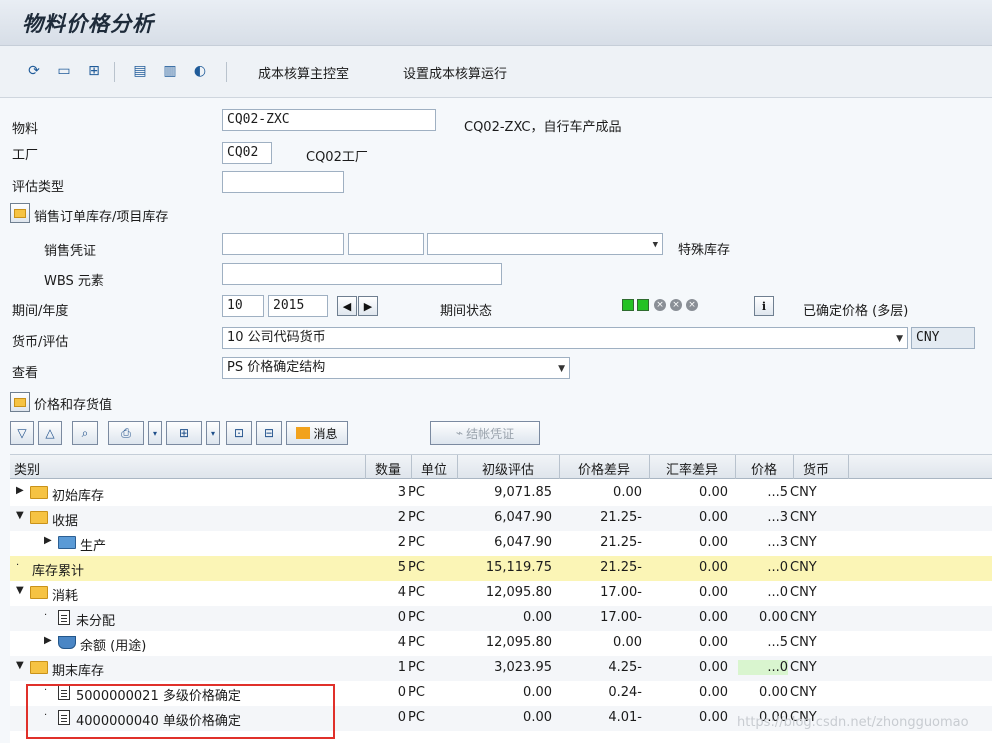 The image size is (992, 743). What do you see at coordinates (200, 71) in the screenshot?
I see `sound-icon: ◐` at bounding box center [200, 71].